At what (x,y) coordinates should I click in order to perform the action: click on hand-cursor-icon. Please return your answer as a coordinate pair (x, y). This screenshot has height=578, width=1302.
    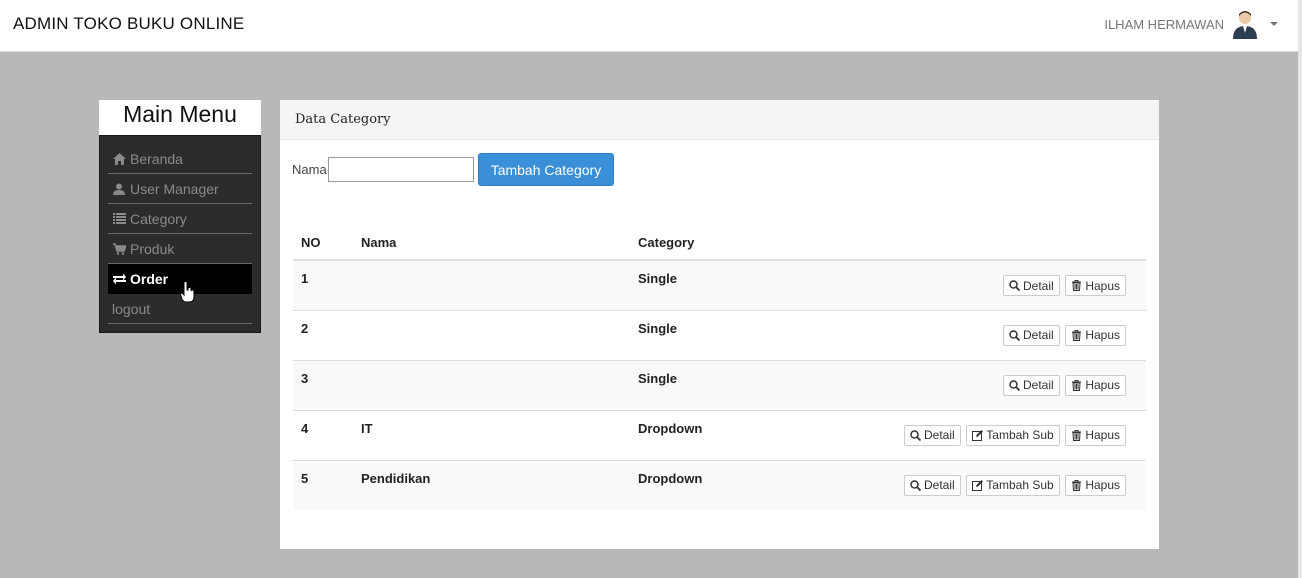
    Looking at the image, I should click on (187, 292).